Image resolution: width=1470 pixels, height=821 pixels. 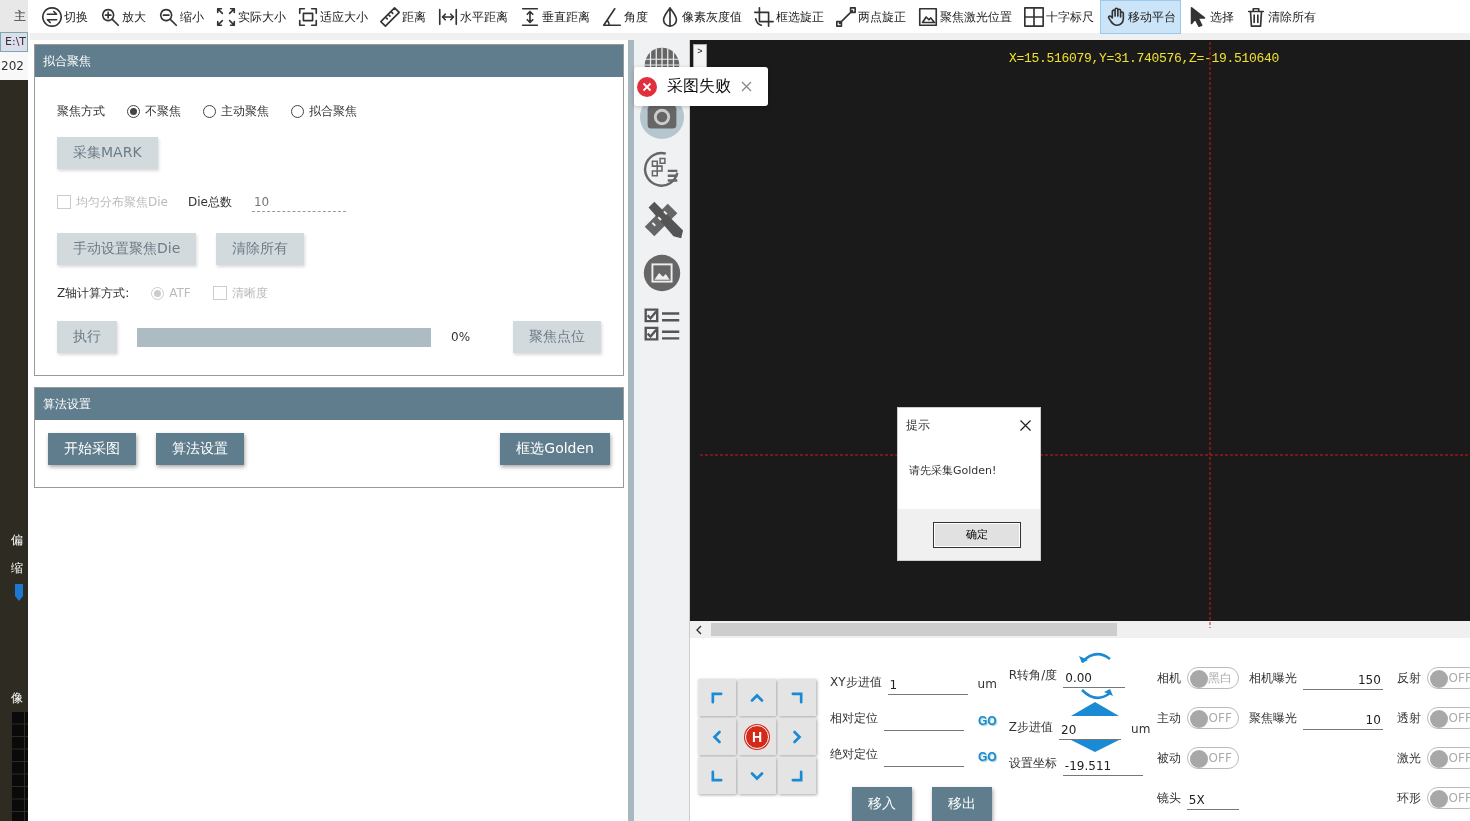 What do you see at coordinates (1408, 758) in the screenshot?
I see `toggle-label: 激光` at bounding box center [1408, 758].